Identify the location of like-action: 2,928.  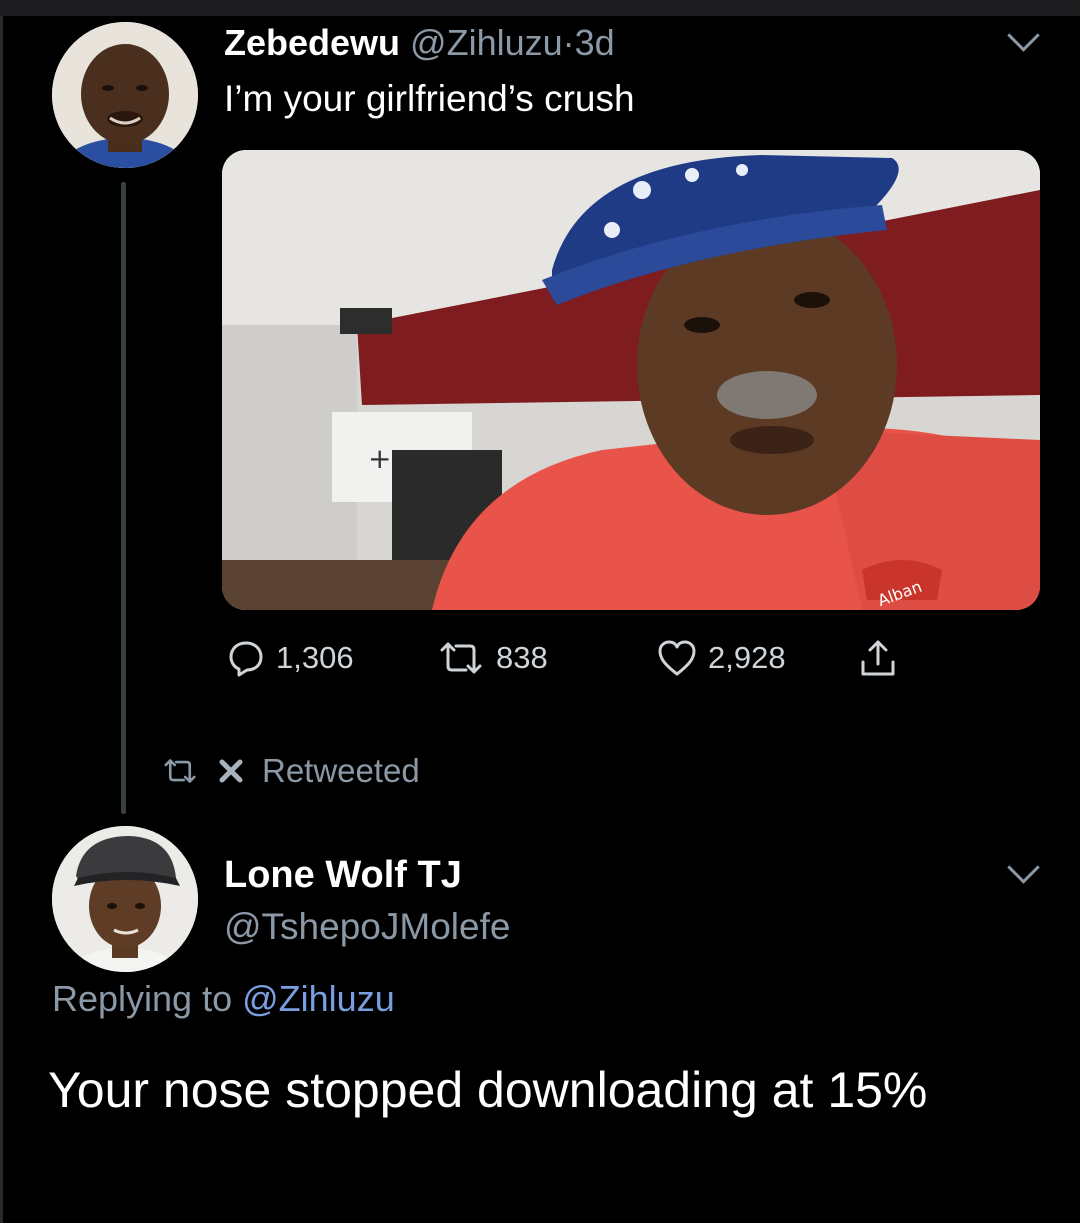
(721, 658).